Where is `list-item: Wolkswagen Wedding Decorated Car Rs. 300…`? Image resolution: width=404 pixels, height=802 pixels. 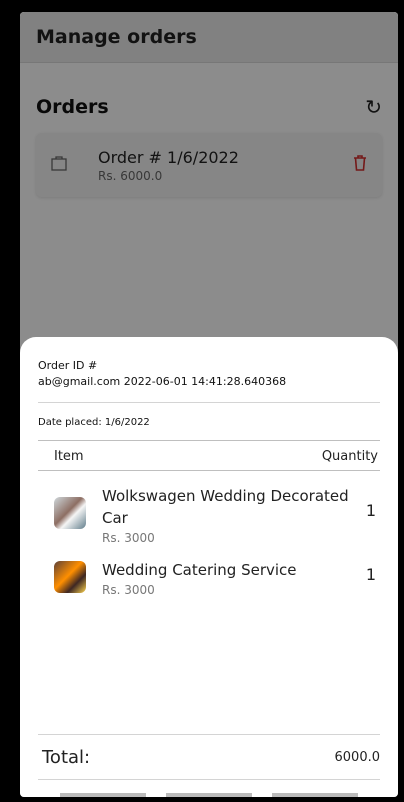 list-item: Wolkswagen Wedding Decorated Car Rs. 300… is located at coordinates (209, 515).